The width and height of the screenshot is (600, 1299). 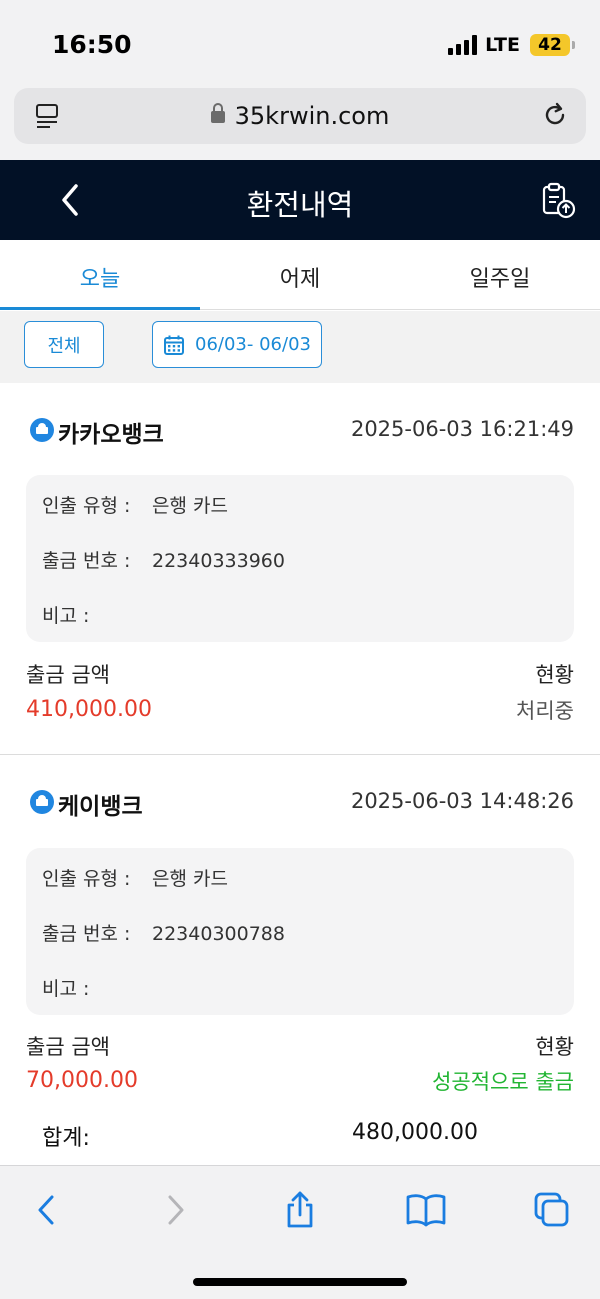 I want to click on status-indicators: LTE 42, so click(x=511, y=45).